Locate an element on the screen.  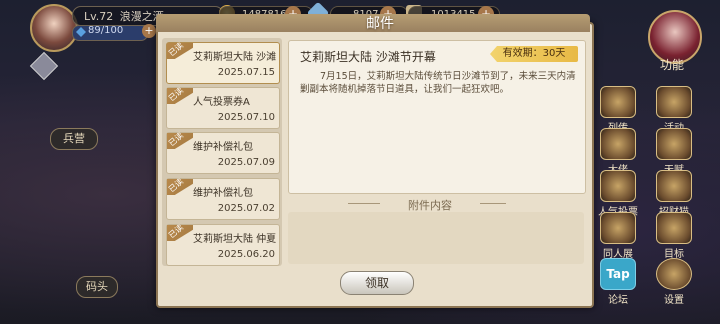
mail-item-date: 2025.07.09 is located at coordinates (246, 162).